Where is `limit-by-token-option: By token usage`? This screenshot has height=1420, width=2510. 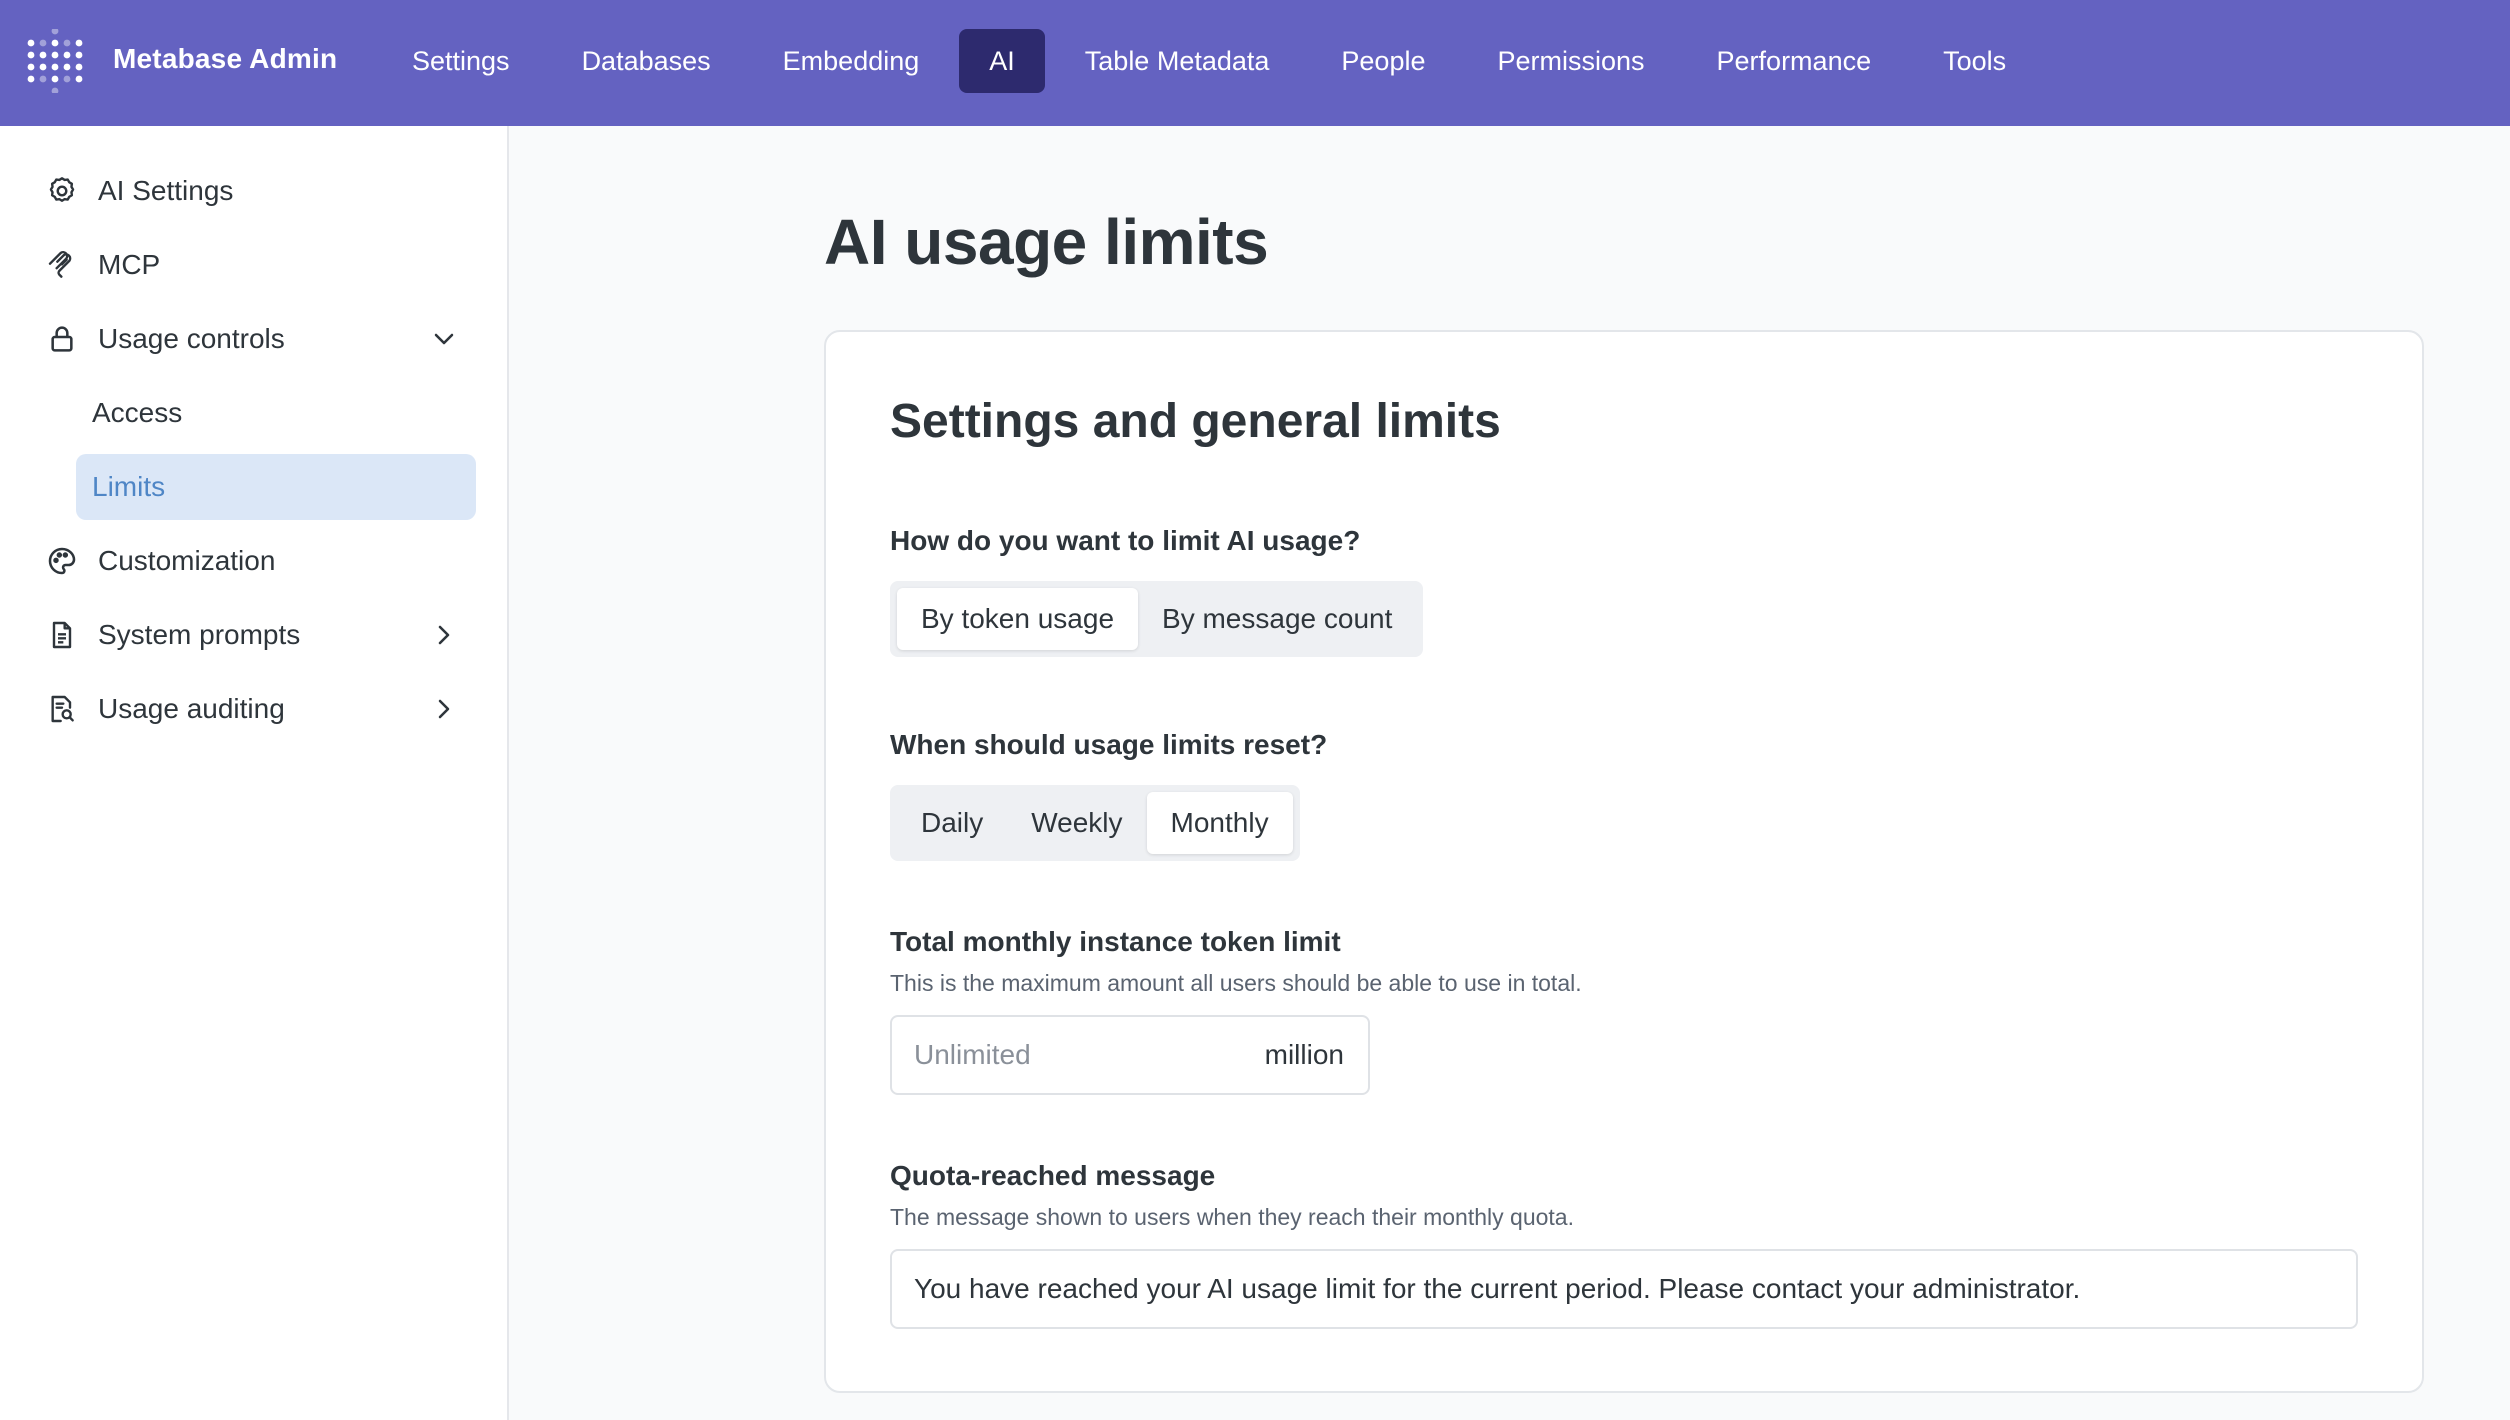
limit-by-token-option: By token usage is located at coordinates (1018, 619).